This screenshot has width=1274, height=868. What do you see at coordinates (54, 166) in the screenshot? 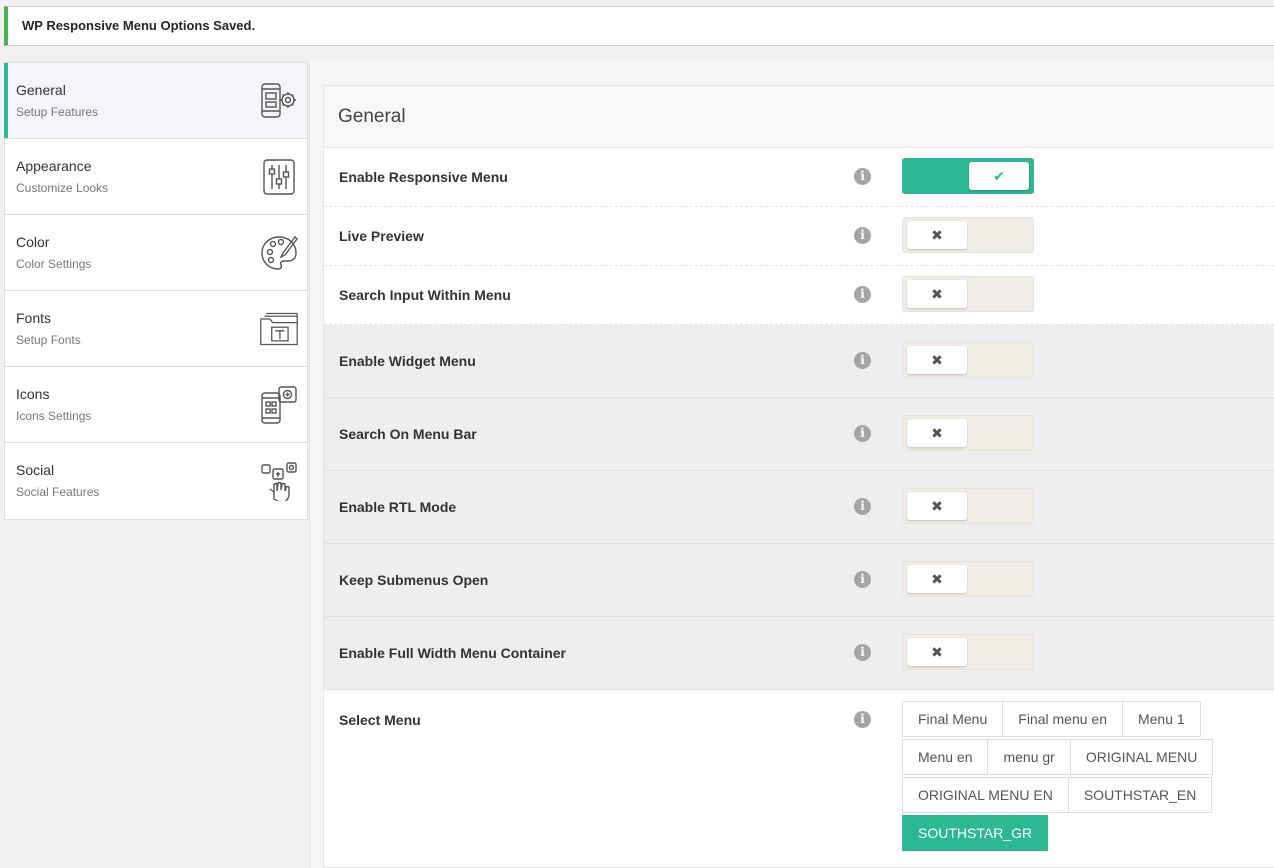
I see `sidebar-item-title: Appearance` at bounding box center [54, 166].